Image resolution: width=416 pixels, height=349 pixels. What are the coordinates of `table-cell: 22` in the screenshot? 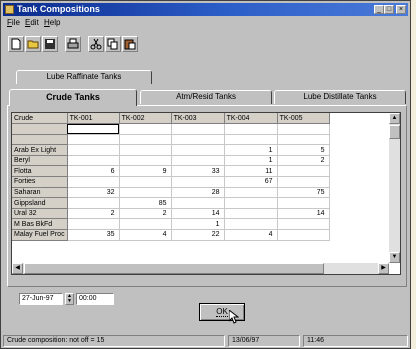 It's located at (198, 235).